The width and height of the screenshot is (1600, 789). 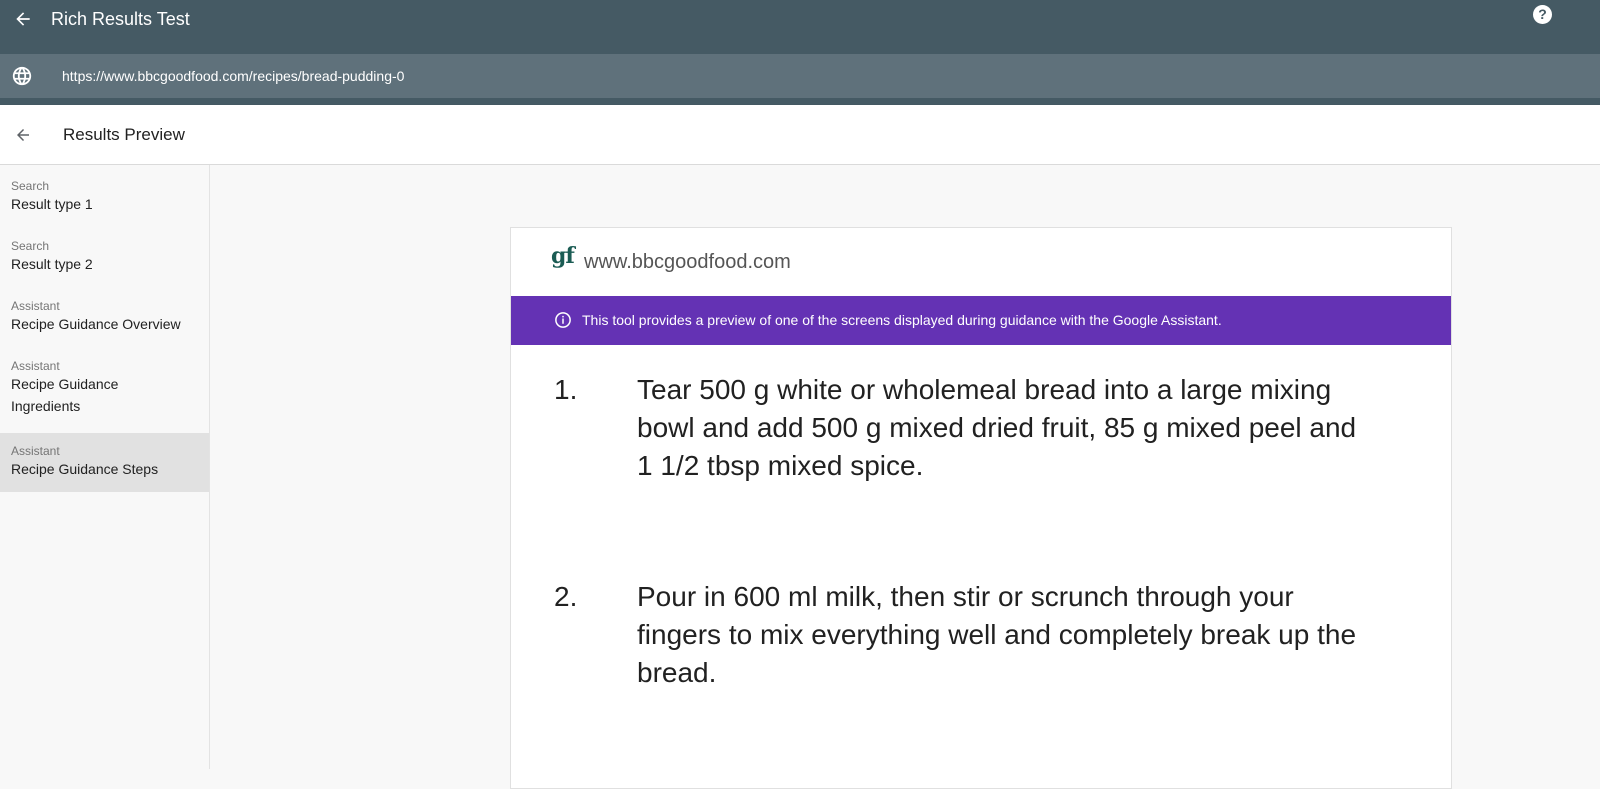 What do you see at coordinates (96, 324) in the screenshot?
I see `sidebar-item-label: Recipe Guidance Overview` at bounding box center [96, 324].